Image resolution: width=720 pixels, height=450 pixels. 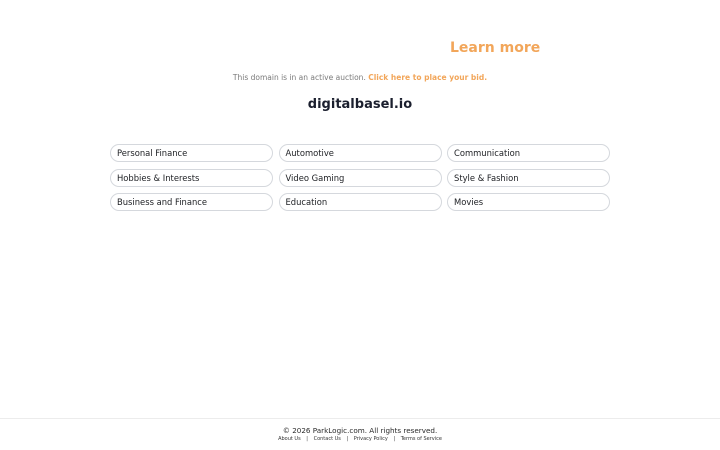 What do you see at coordinates (191, 153) in the screenshot?
I see `category-personal-finance: Personal Finance` at bounding box center [191, 153].